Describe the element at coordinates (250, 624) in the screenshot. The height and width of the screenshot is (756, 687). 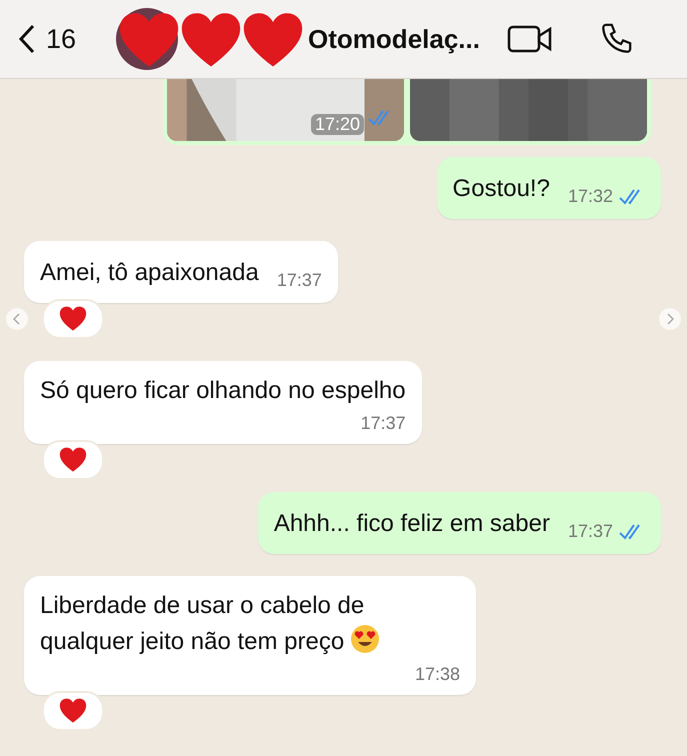
I see `message-text: Liberdade de usar o cabelo de qualquer jeito não tem preço` at that location.